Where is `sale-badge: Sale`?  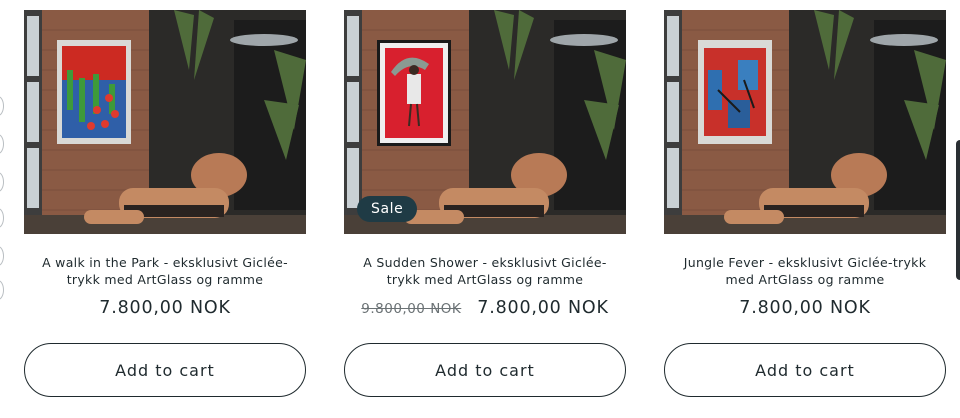
sale-badge: Sale is located at coordinates (387, 209).